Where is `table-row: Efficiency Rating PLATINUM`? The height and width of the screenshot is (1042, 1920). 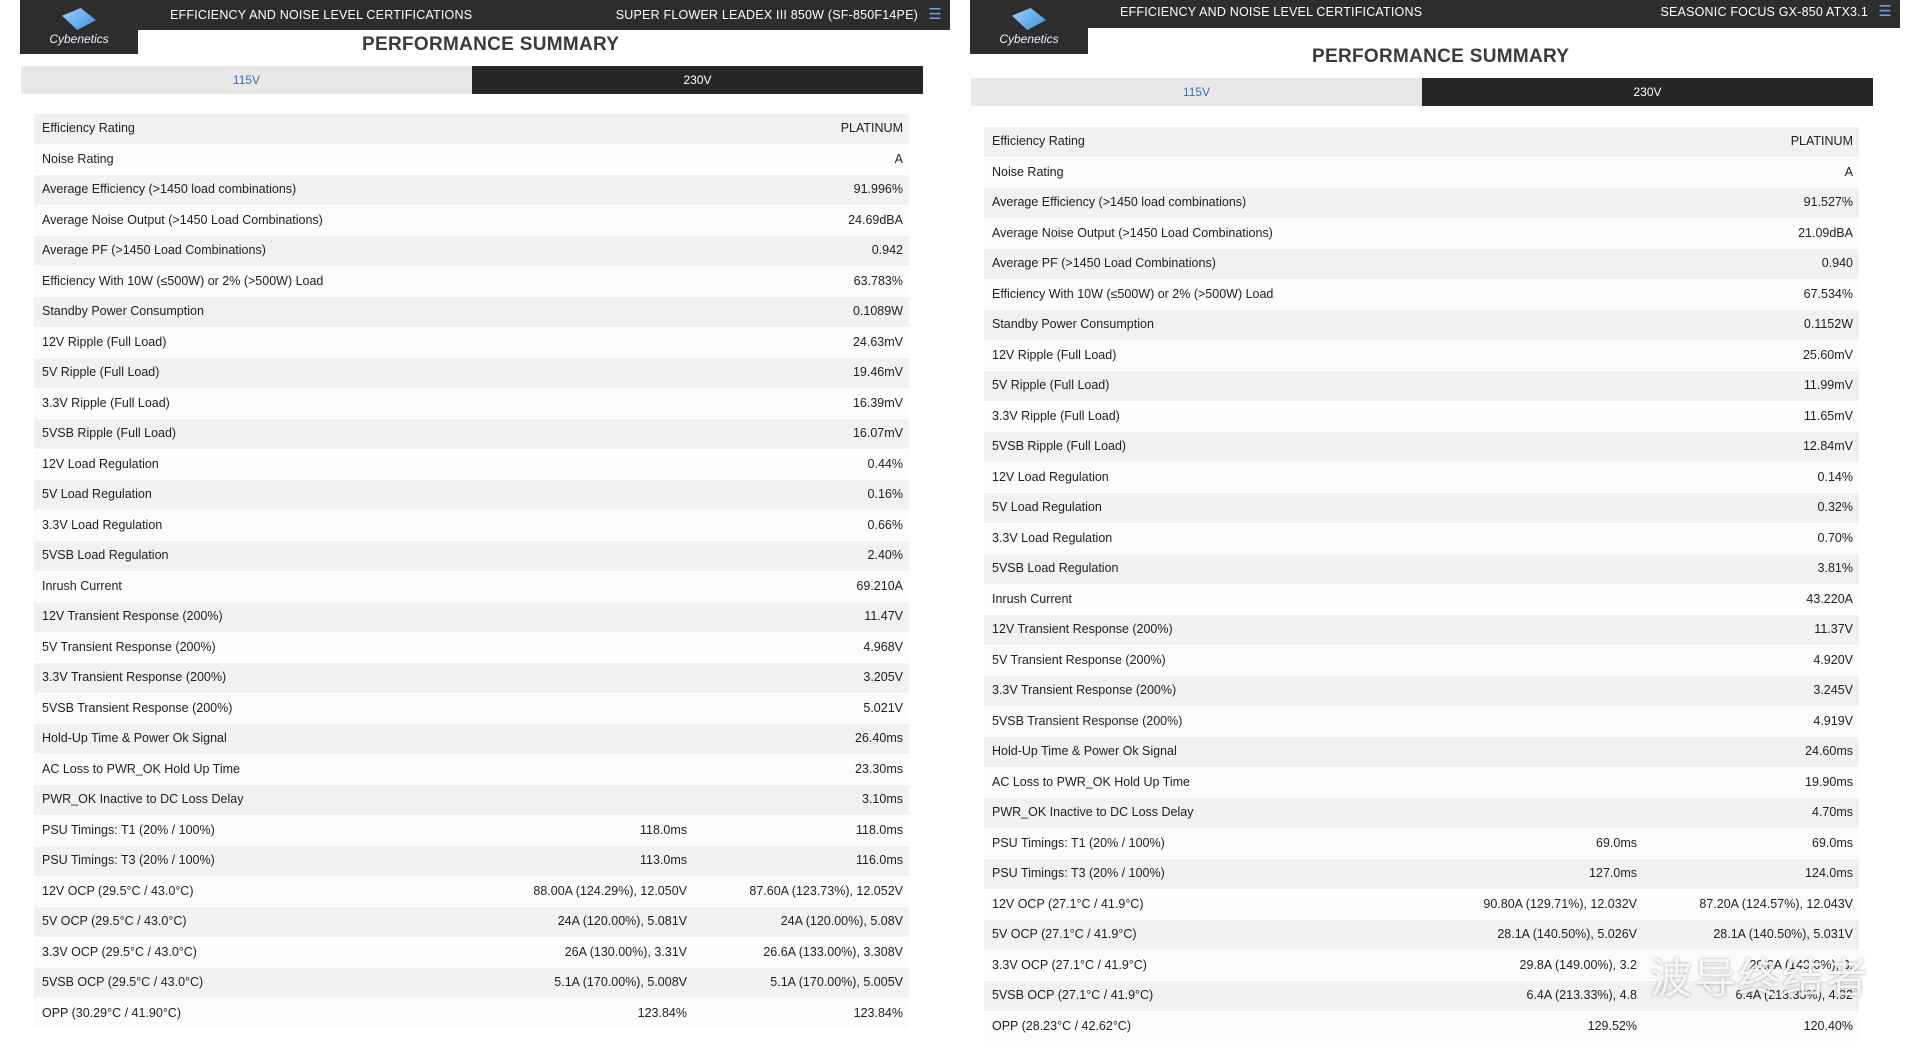
table-row: Efficiency Rating PLATINUM is located at coordinates (1421, 142).